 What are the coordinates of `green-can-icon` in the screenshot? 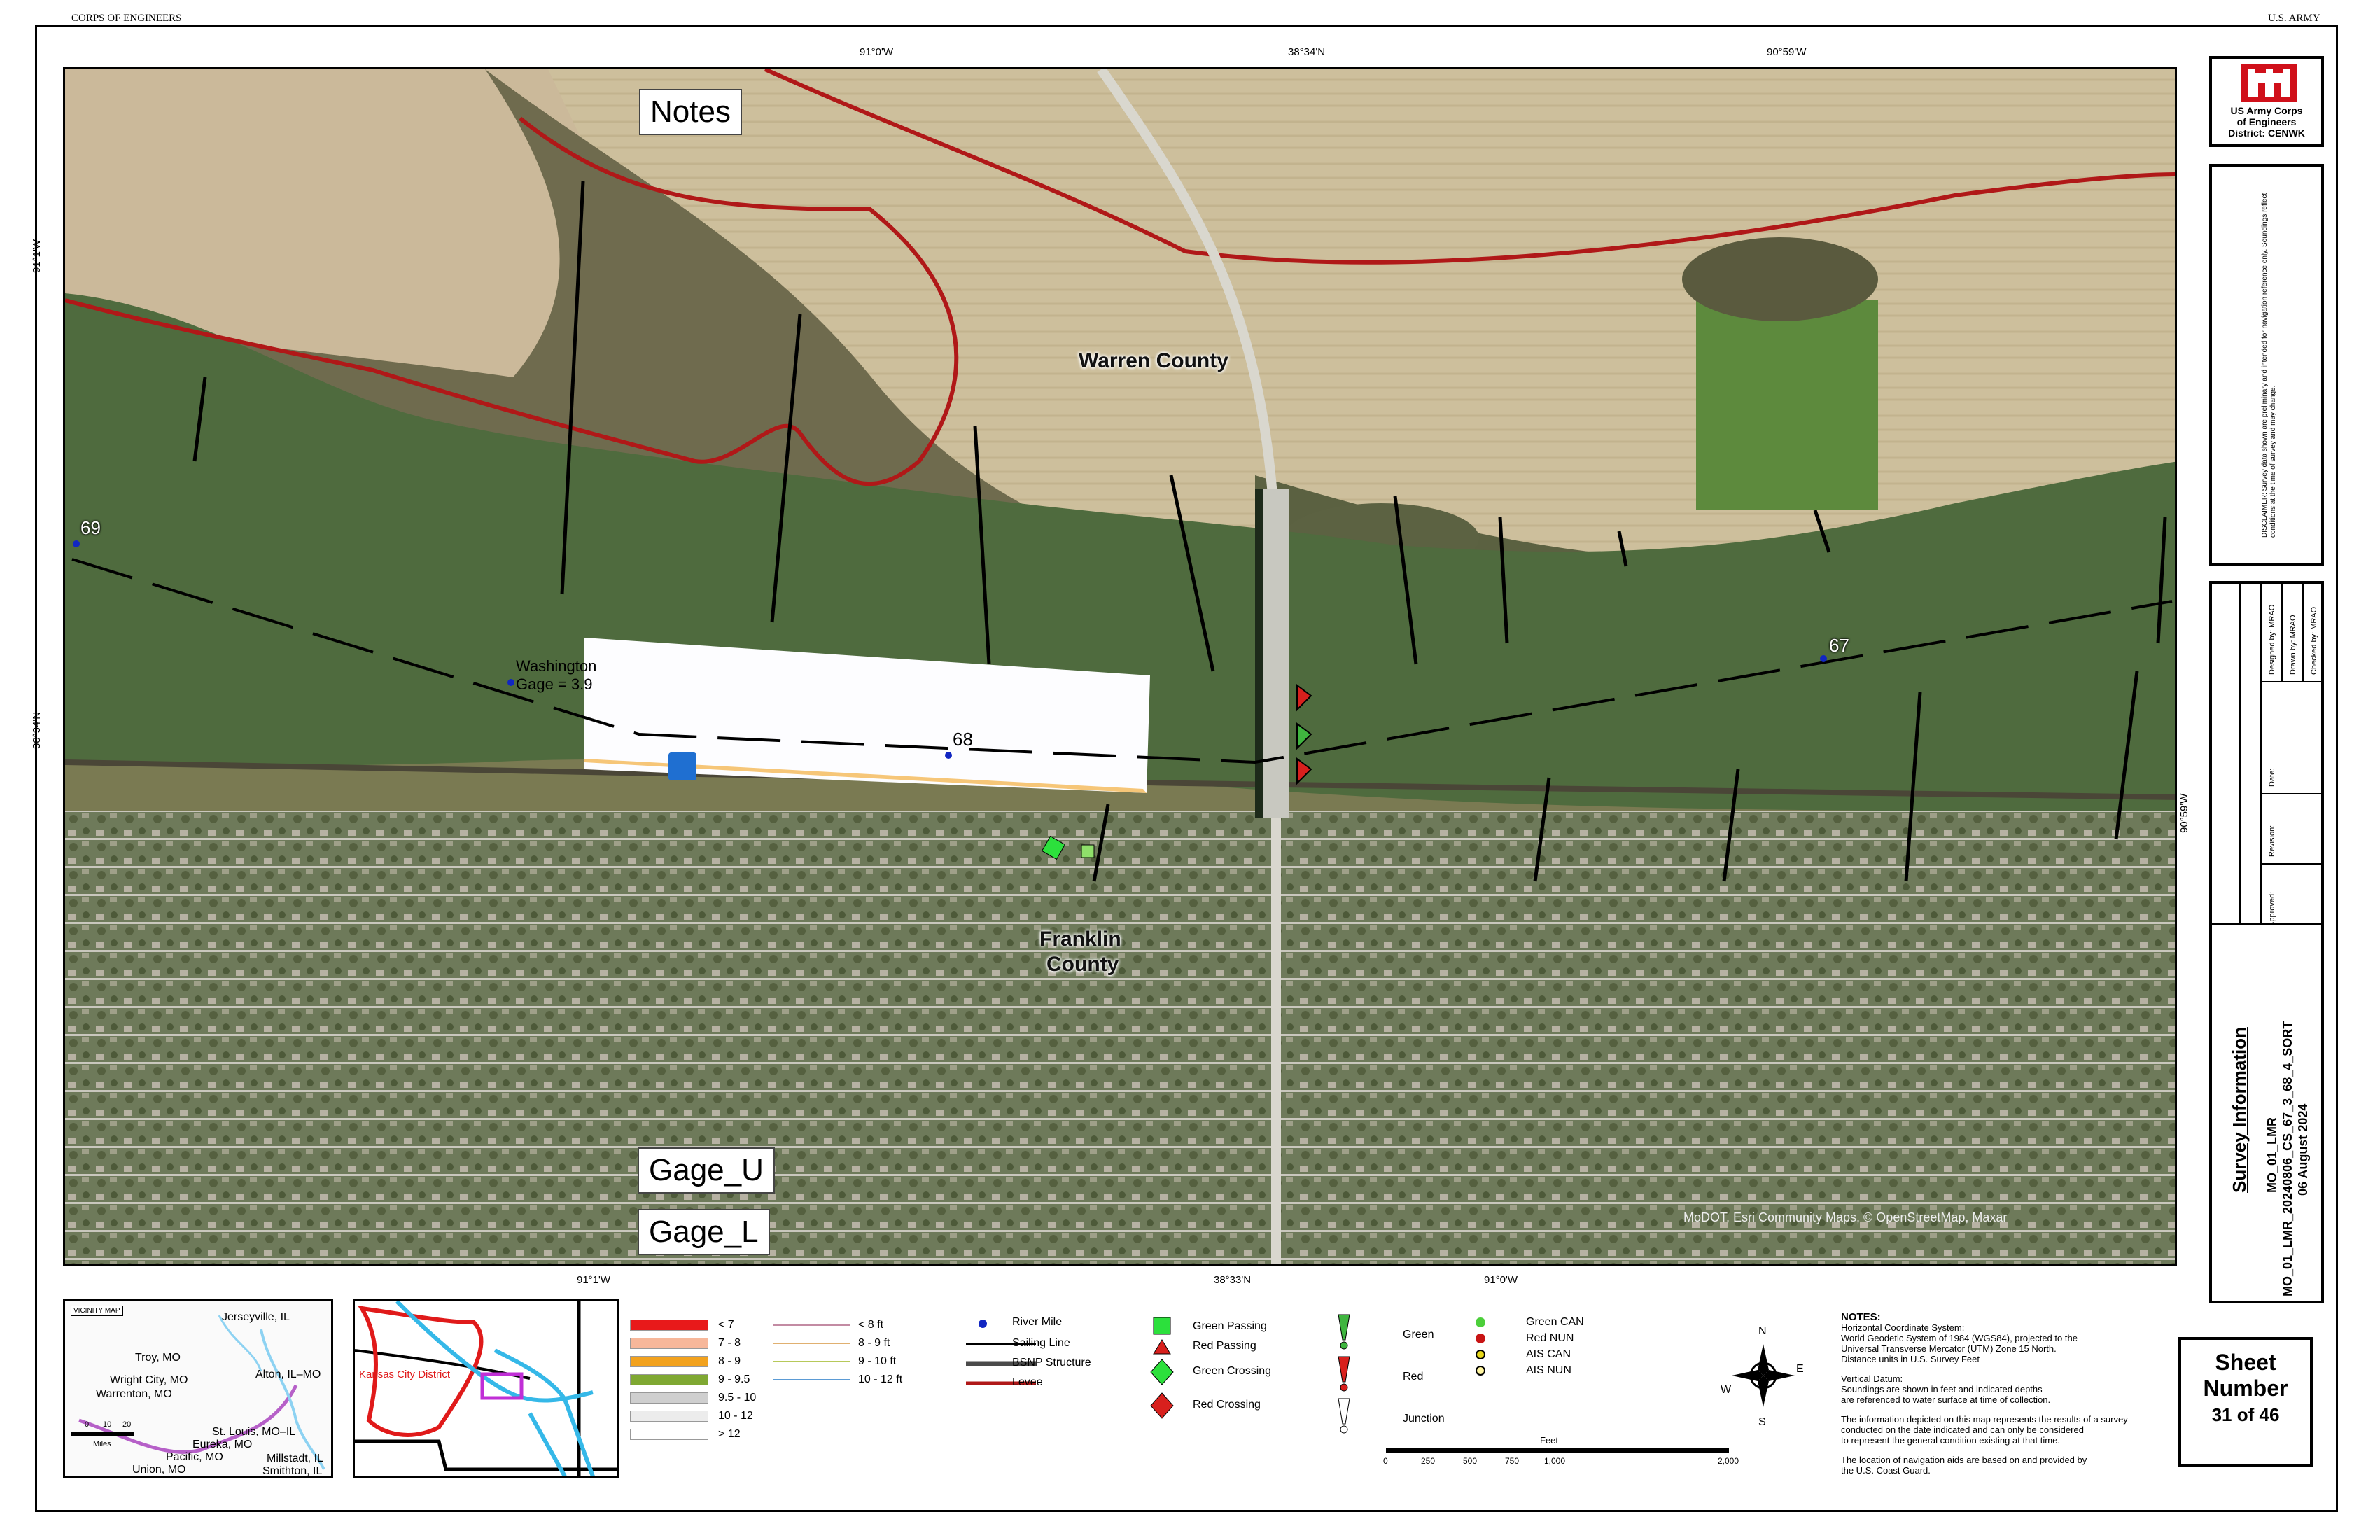 It's located at (1480, 1322).